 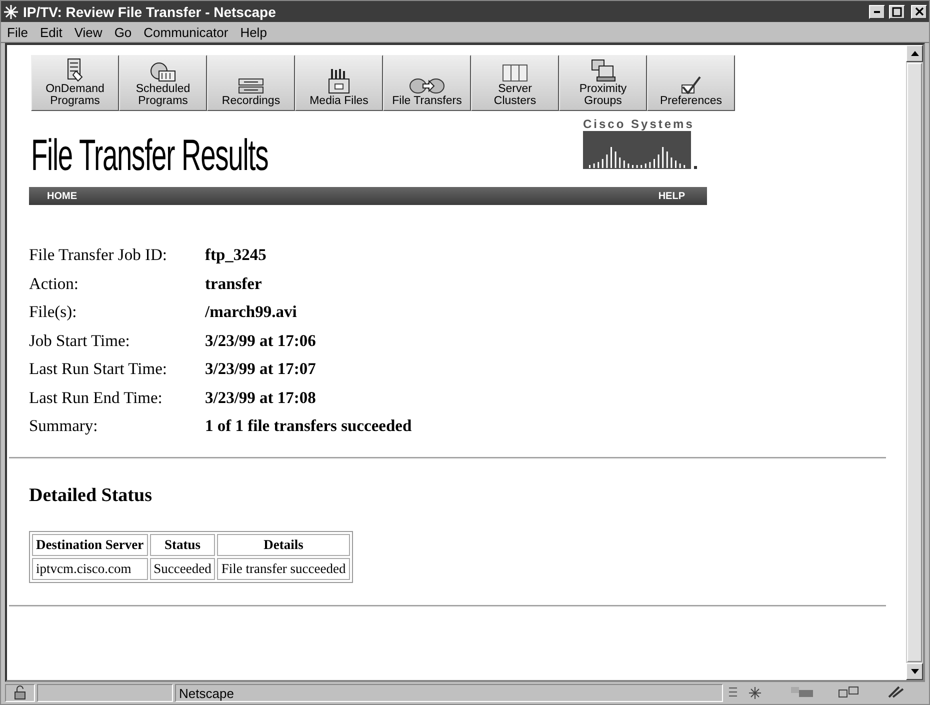 I want to click on close-icon, so click(x=919, y=11).